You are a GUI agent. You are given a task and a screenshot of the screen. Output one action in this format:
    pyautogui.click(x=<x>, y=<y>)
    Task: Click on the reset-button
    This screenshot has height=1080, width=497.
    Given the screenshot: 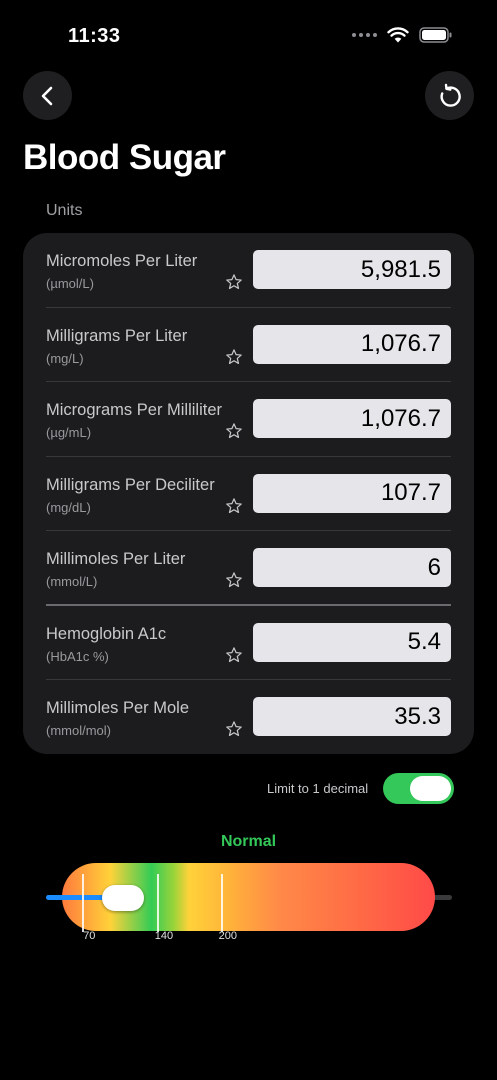 What is the action you would take?
    pyautogui.click(x=449, y=95)
    